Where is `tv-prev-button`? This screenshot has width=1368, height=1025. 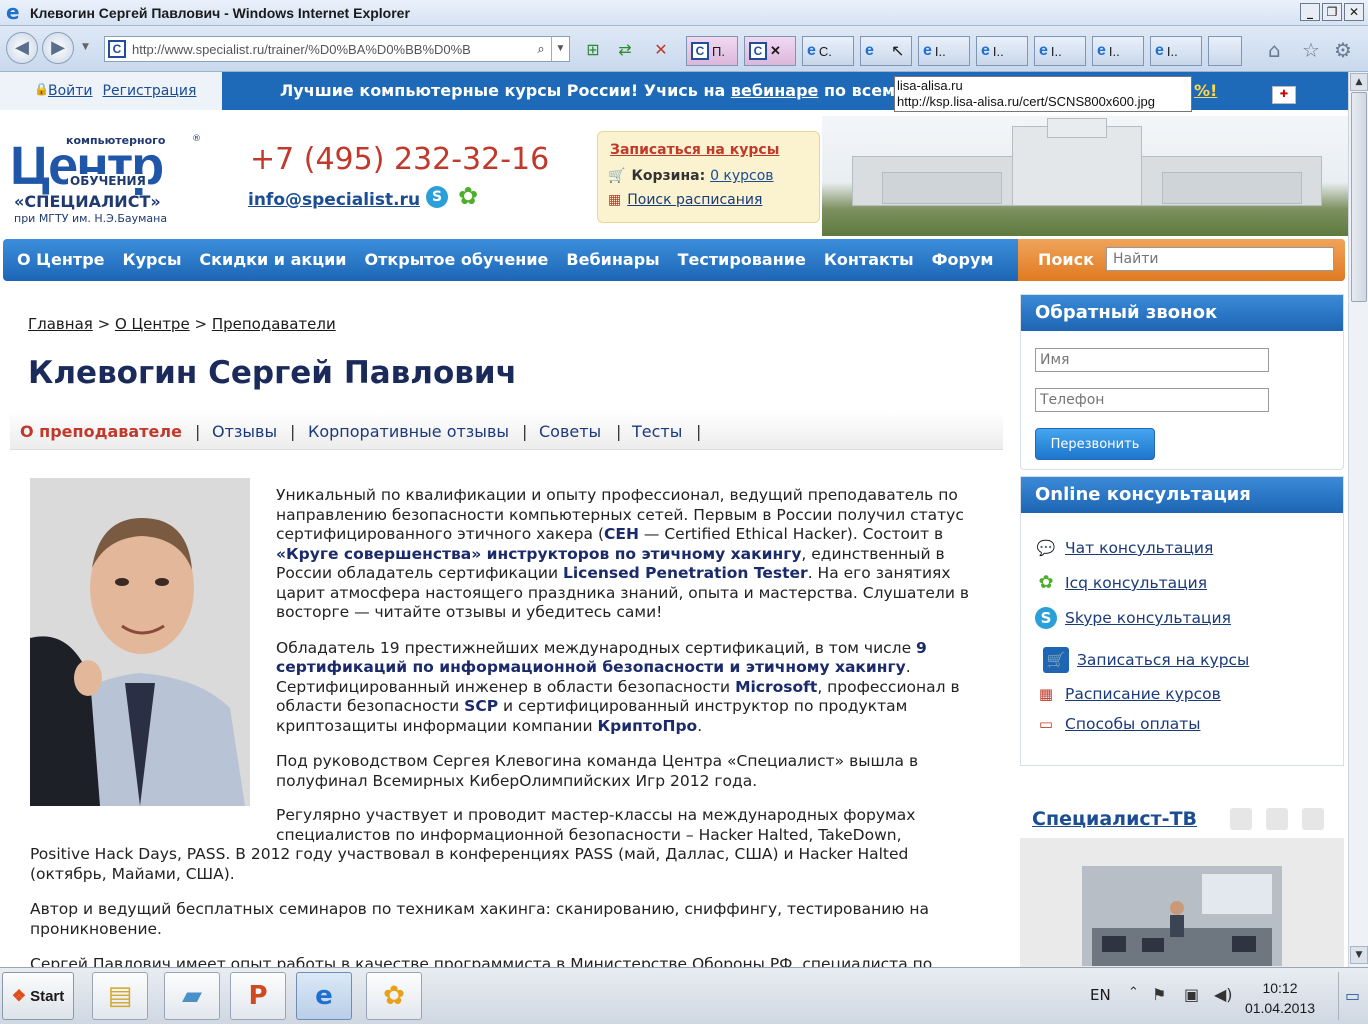
tv-prev-button is located at coordinates (1241, 819).